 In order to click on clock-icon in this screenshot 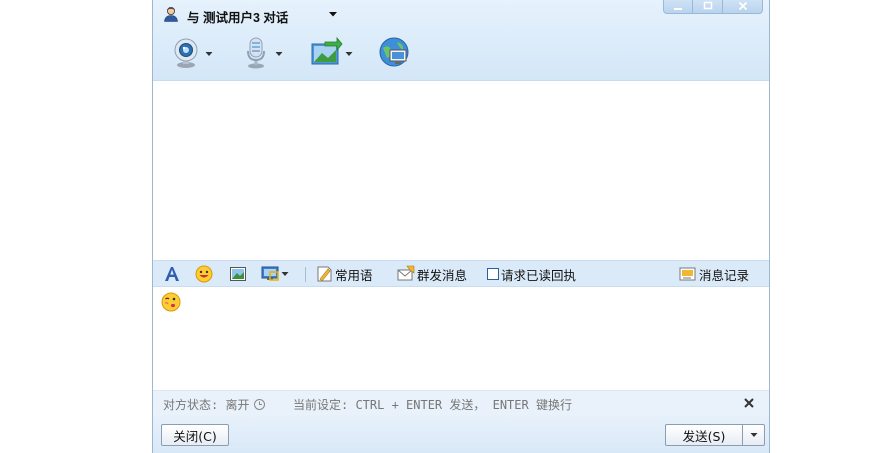, I will do `click(260, 404)`.